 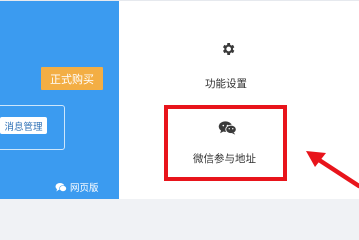 I want to click on highlight-box, so click(x=225, y=143).